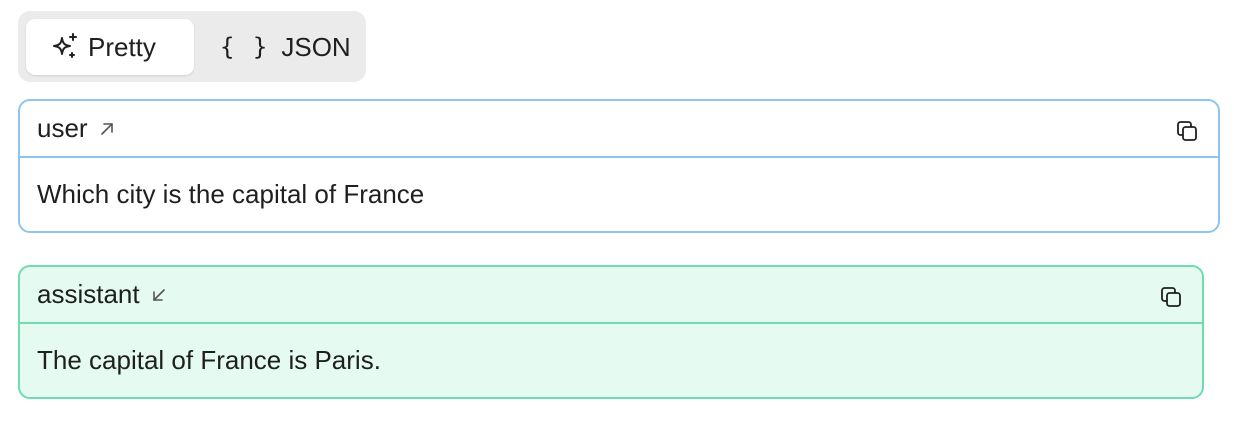 The height and width of the screenshot is (432, 1234). Describe the element at coordinates (245, 47) in the screenshot. I see `braces-icon: { }` at that location.